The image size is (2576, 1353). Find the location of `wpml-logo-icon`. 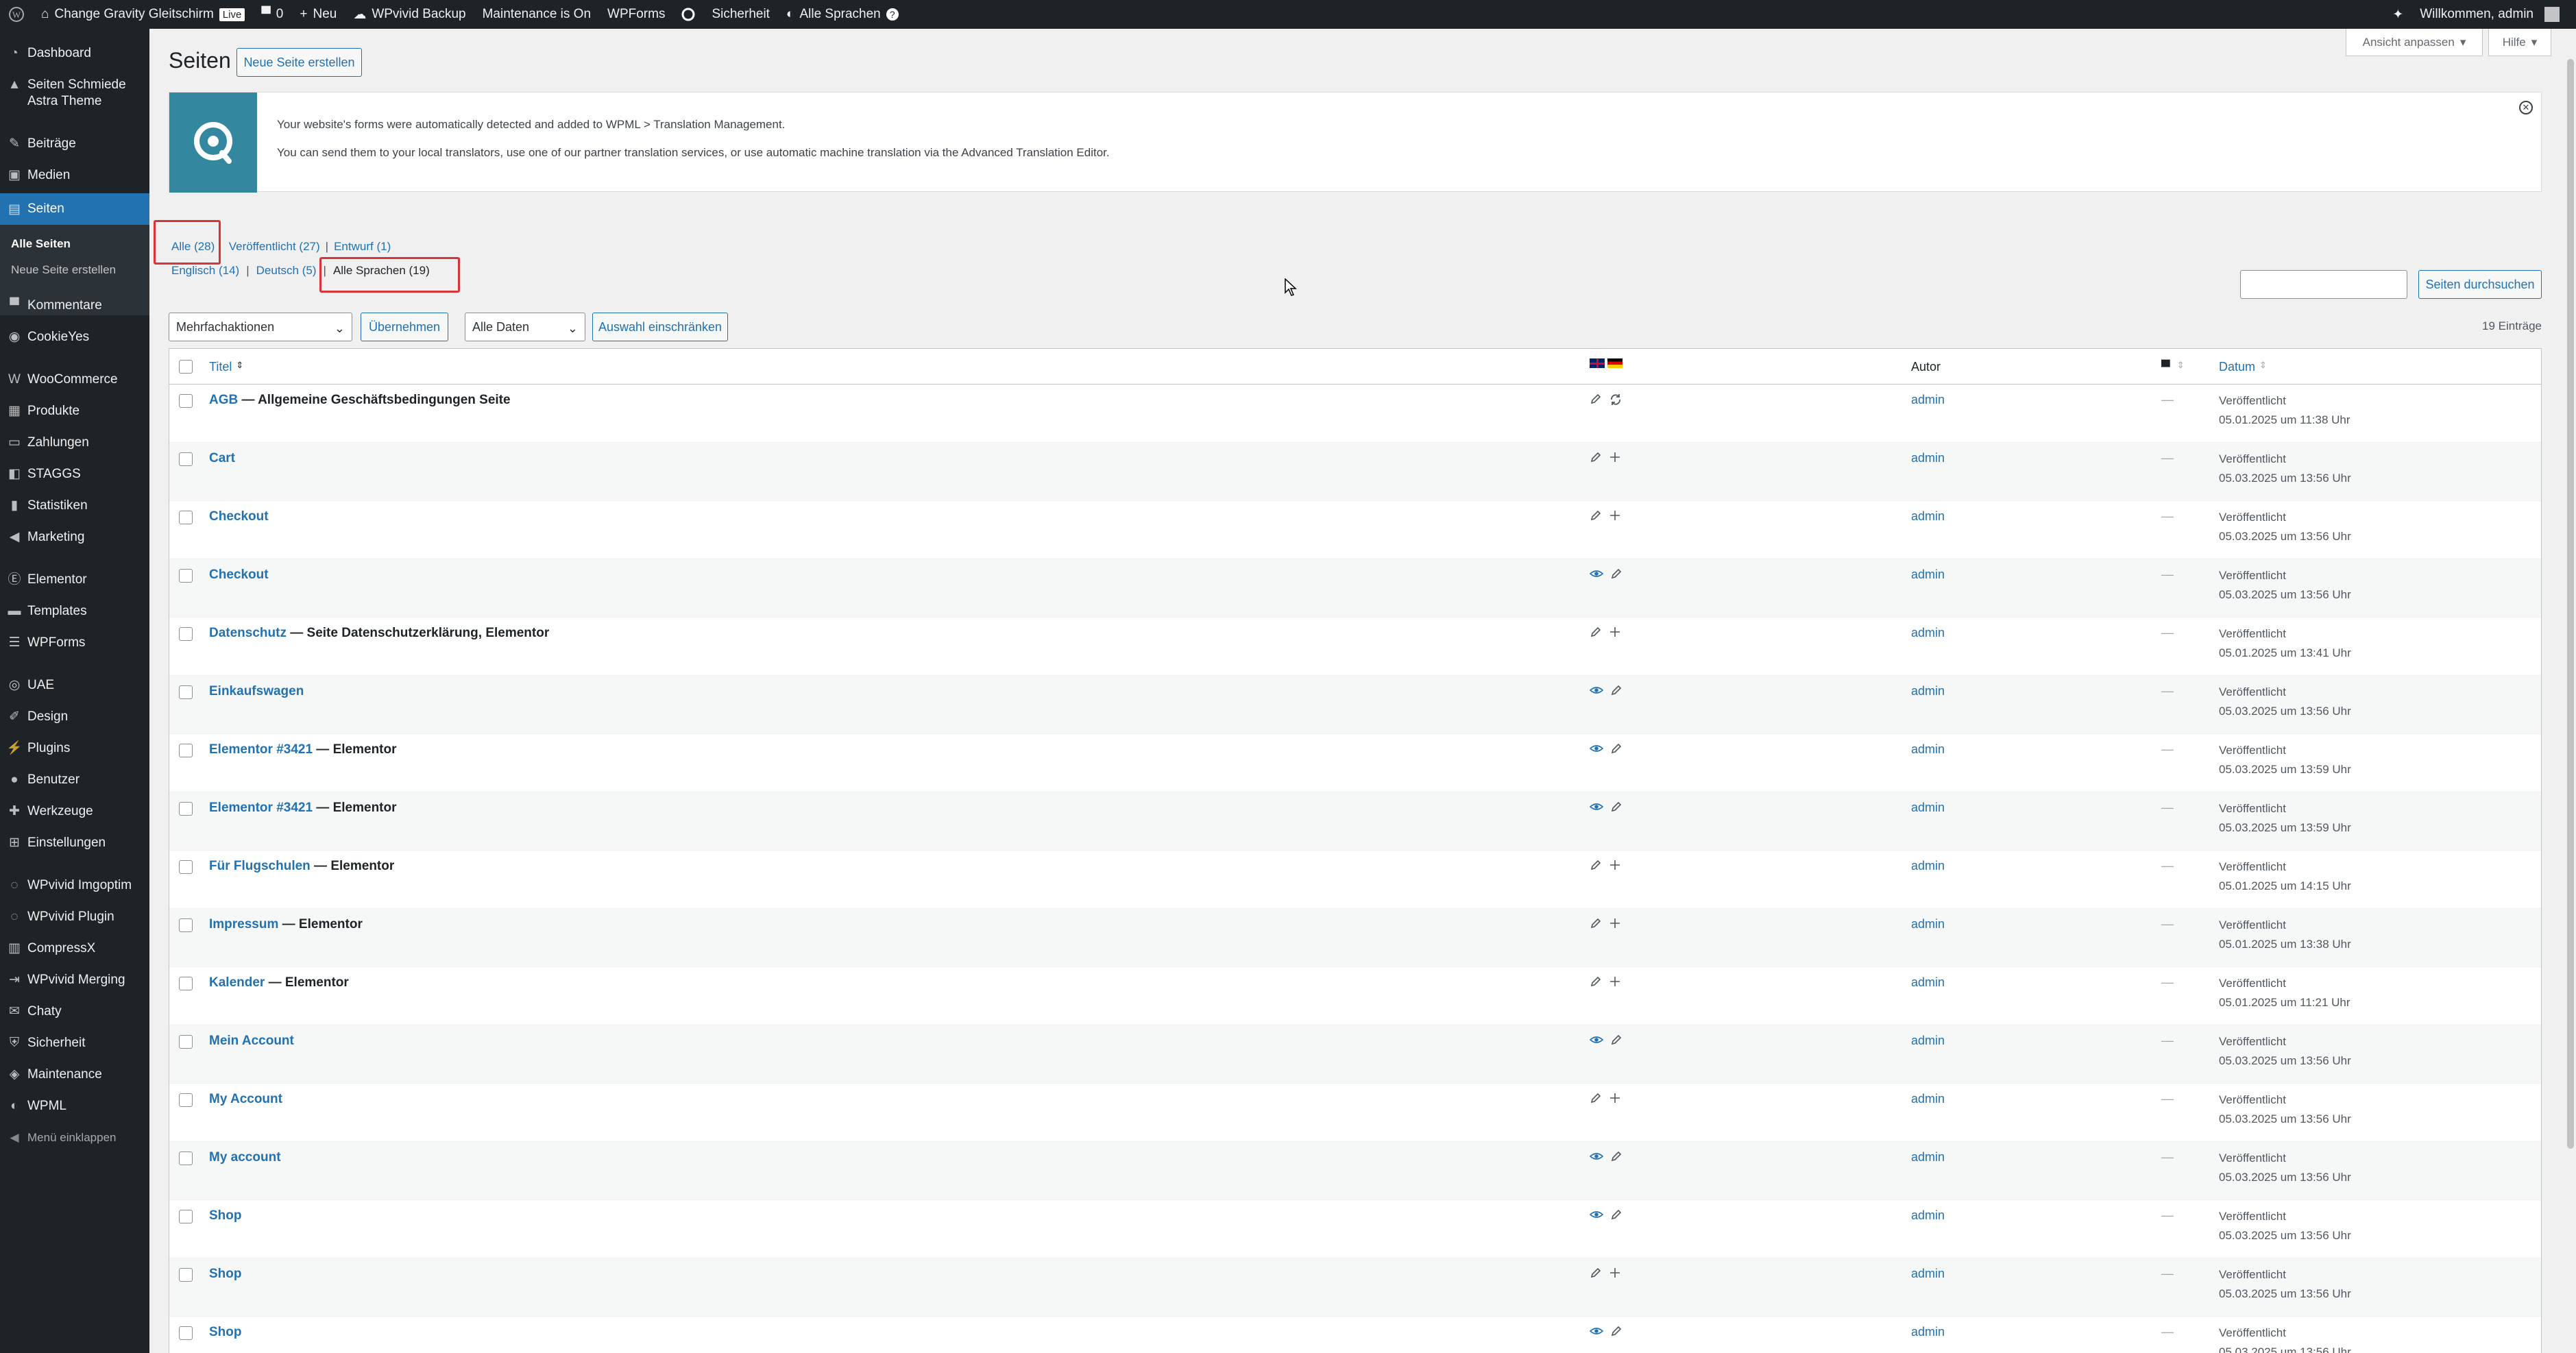

wpml-logo-icon is located at coordinates (688, 14).